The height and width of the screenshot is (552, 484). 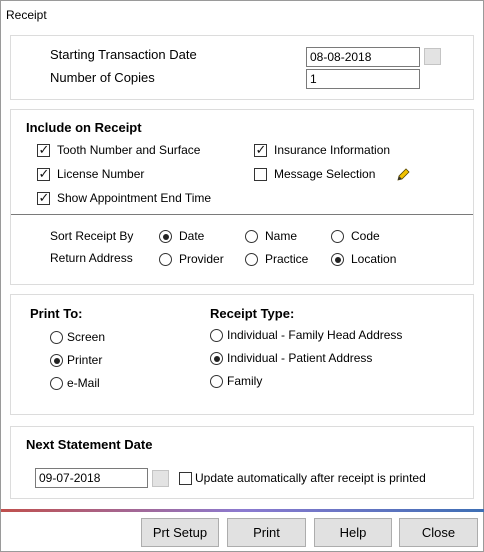 I want to click on sort-code-label: Code, so click(x=365, y=236).